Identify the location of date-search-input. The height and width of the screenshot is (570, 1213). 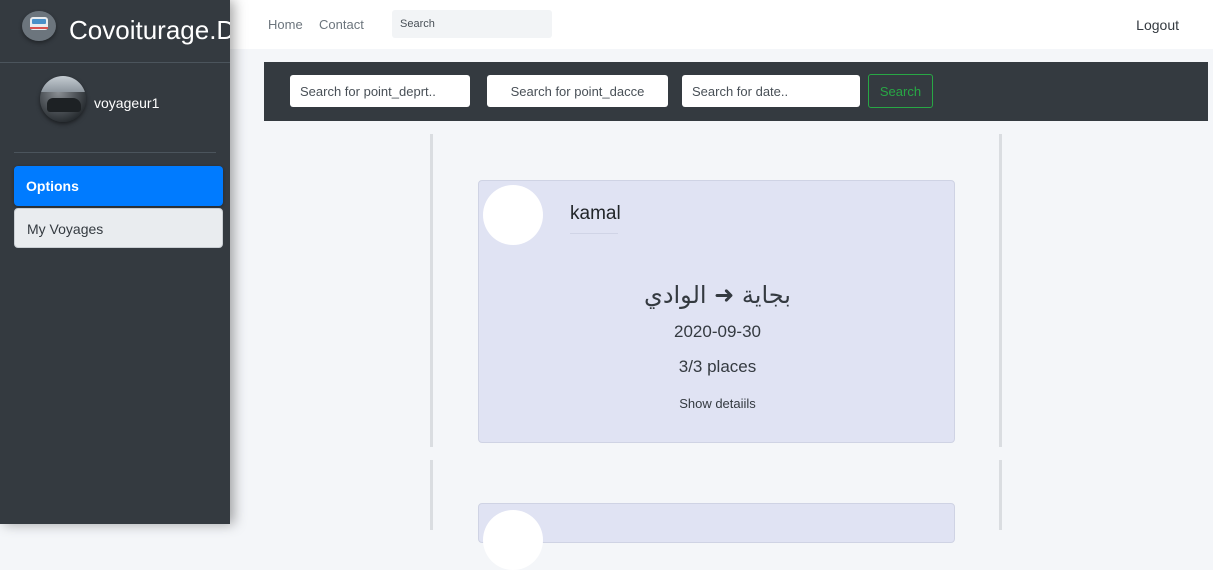
(771, 91).